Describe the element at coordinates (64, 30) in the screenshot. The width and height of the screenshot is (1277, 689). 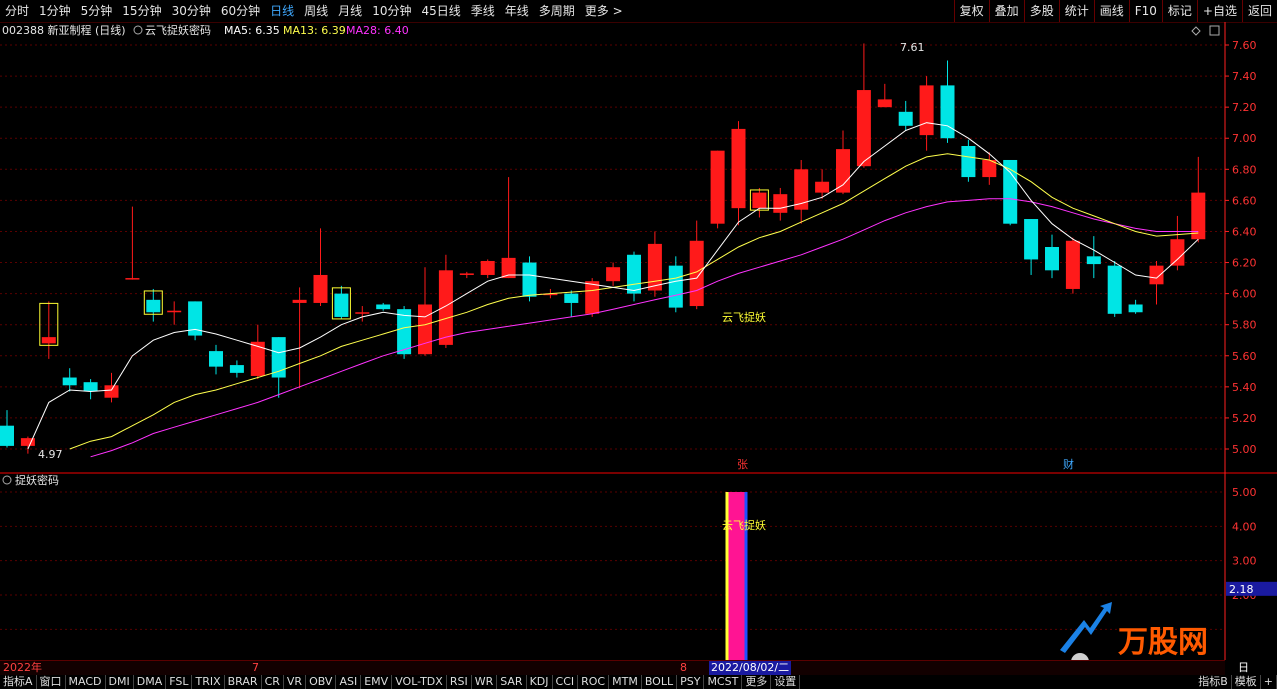
I see `stock-title: 002388 新亚制程 (日线)` at that location.